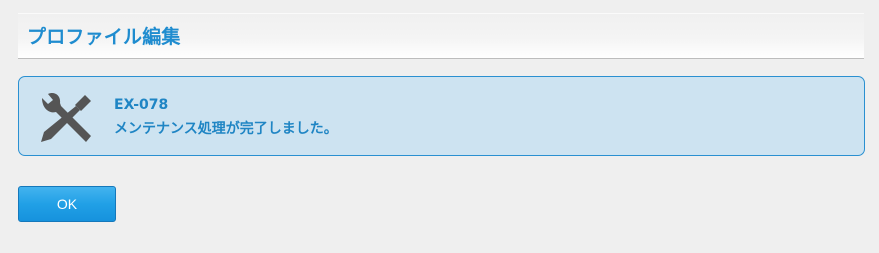 The image size is (879, 253). What do you see at coordinates (141, 105) in the screenshot?
I see `message-code: EX-078` at bounding box center [141, 105].